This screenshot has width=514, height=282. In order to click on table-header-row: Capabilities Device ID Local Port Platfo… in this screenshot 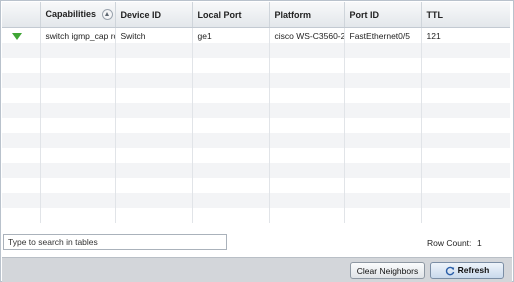, I will do `click(256, 15)`.